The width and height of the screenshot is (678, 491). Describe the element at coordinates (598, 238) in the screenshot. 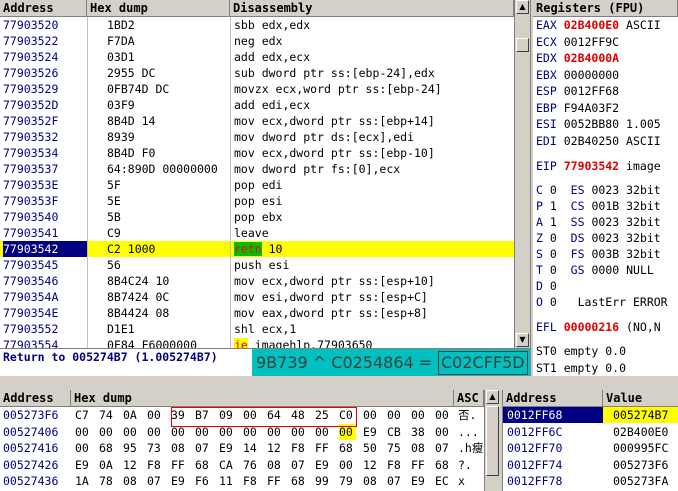

I see `flag-z: Z 0 DS 0023 32bit` at that location.